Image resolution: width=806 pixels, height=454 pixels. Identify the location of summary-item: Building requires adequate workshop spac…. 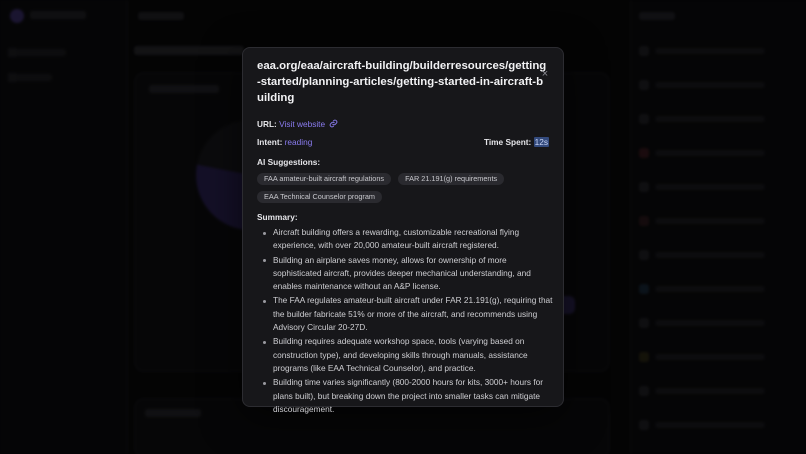
(408, 355).